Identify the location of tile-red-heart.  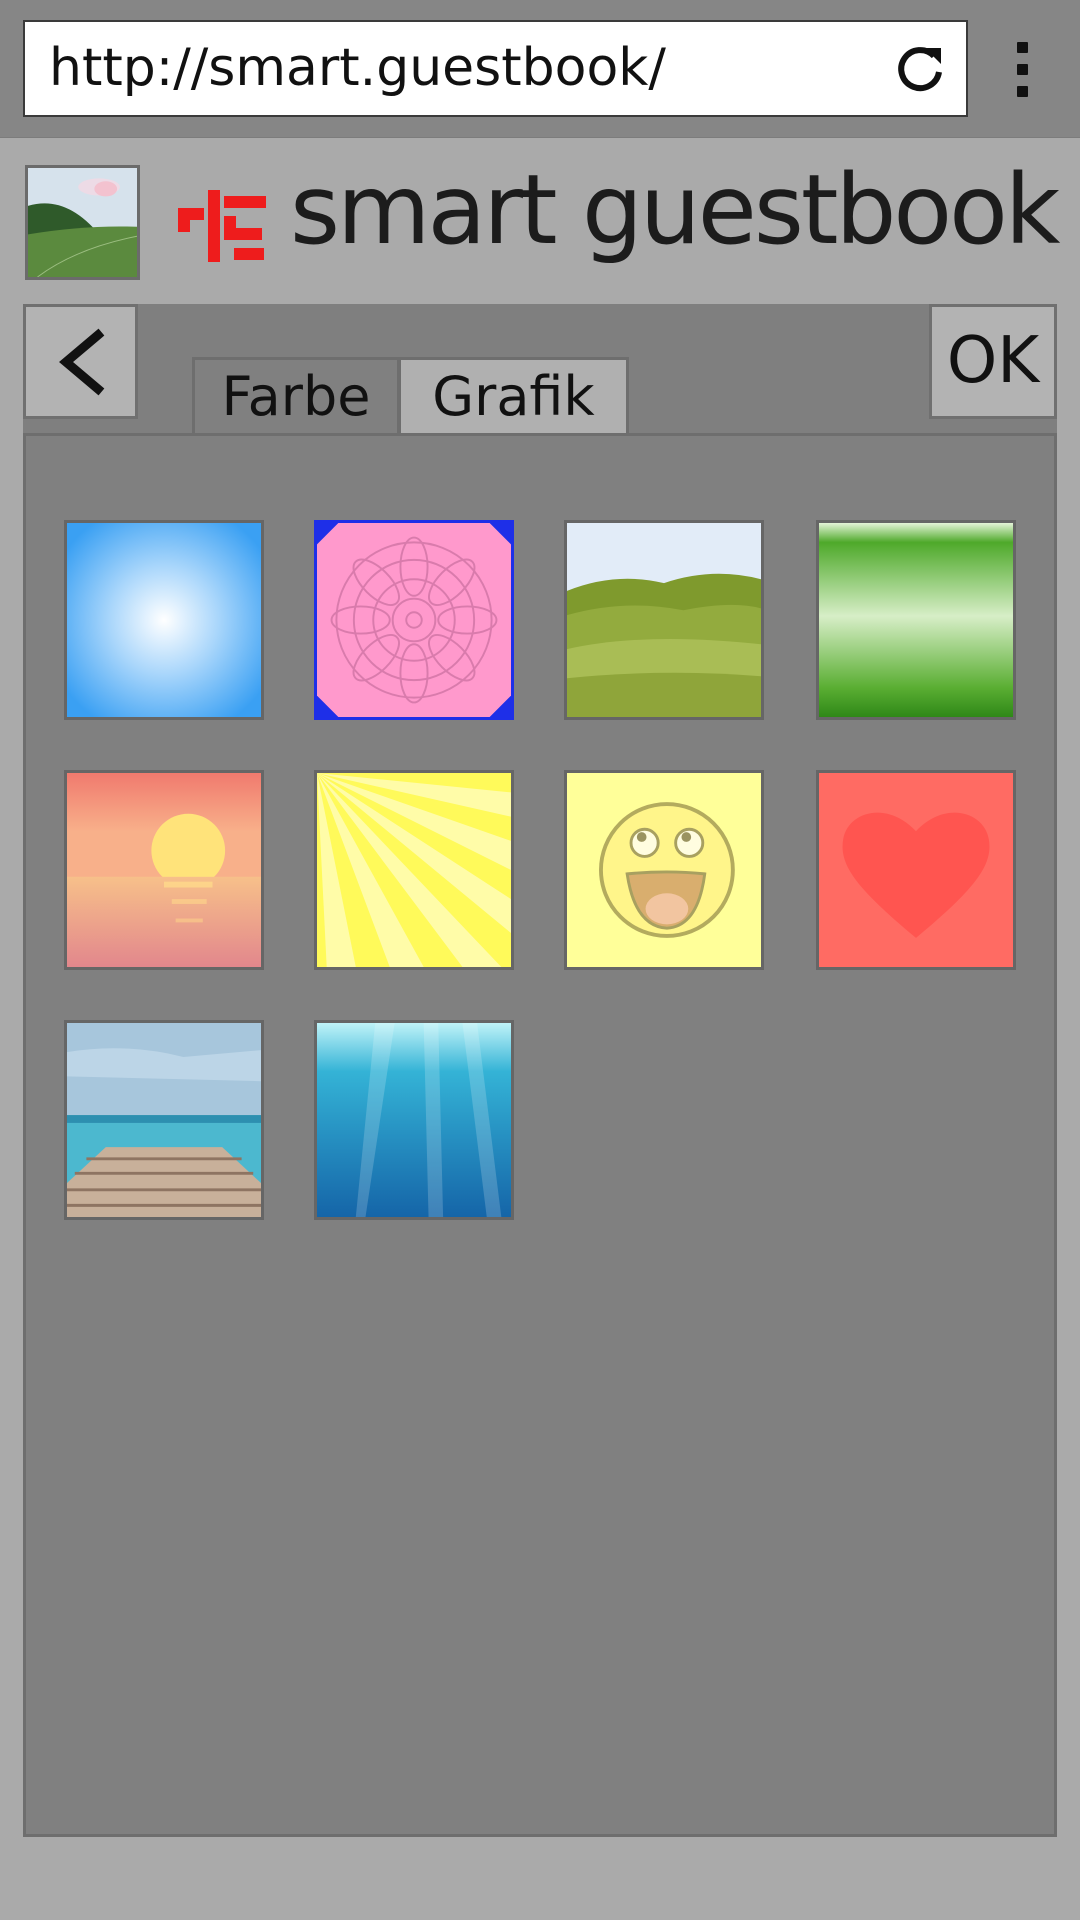
(916, 870).